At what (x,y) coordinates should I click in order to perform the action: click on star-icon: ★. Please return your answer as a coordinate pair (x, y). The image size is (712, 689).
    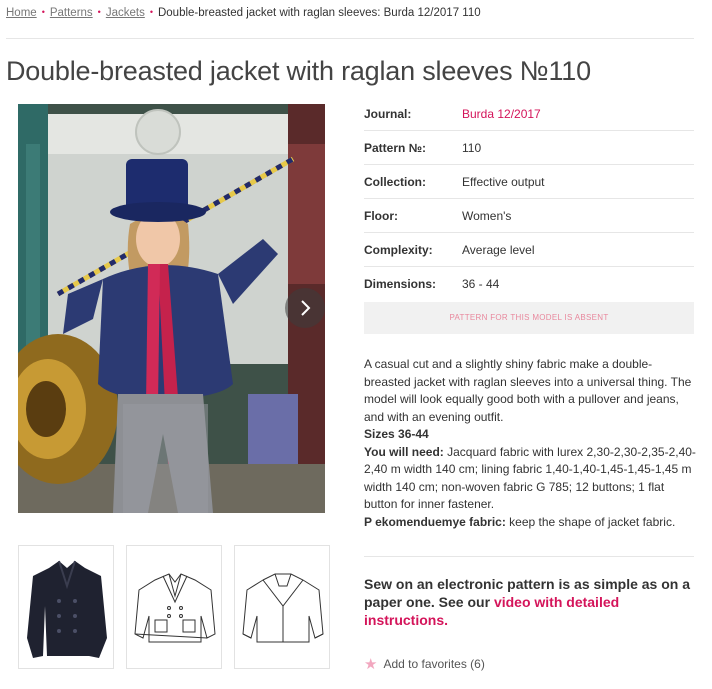
    Looking at the image, I should click on (371, 664).